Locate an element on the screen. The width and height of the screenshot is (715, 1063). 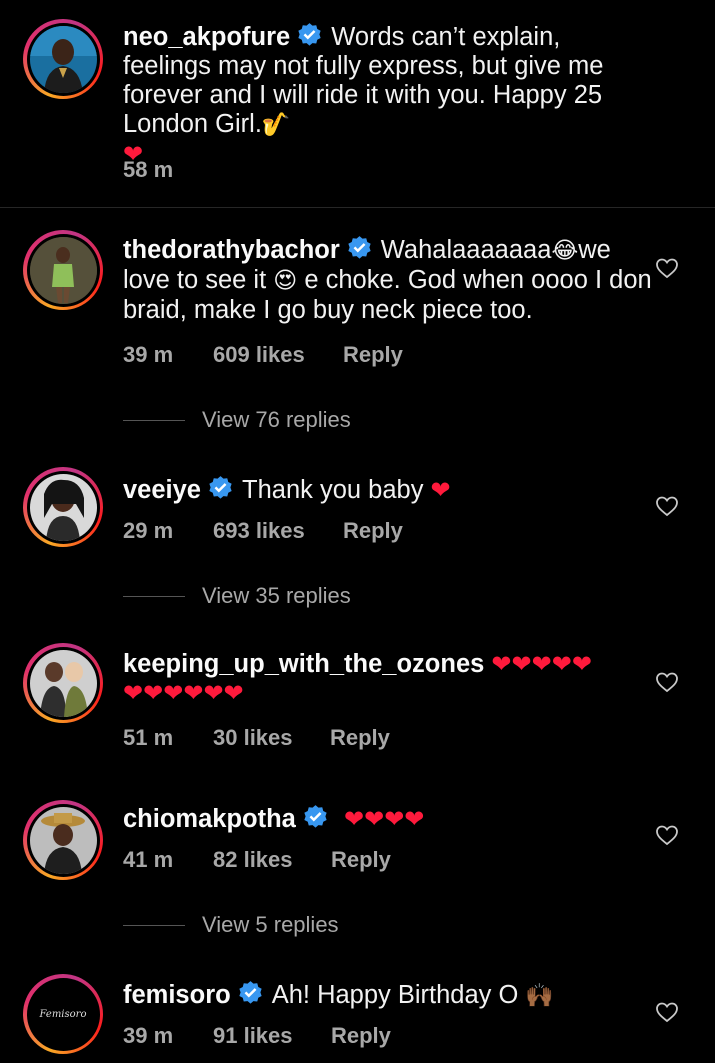
comment-text: chiomakpotha ❤❤❤❤ is located at coordinates (388, 819).